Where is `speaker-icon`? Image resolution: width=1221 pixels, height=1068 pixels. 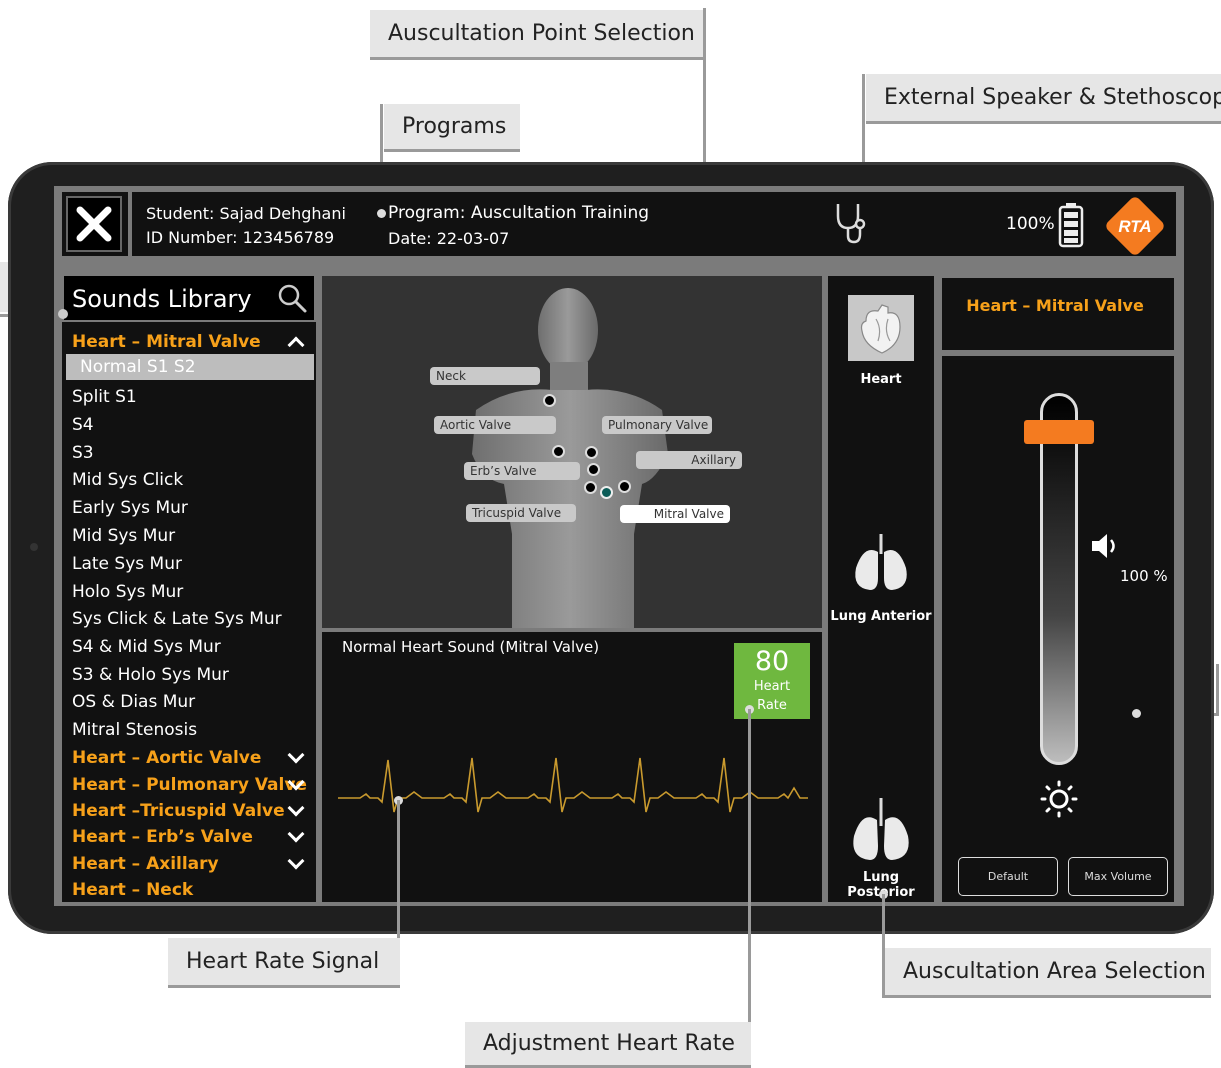
speaker-icon is located at coordinates (1105, 546).